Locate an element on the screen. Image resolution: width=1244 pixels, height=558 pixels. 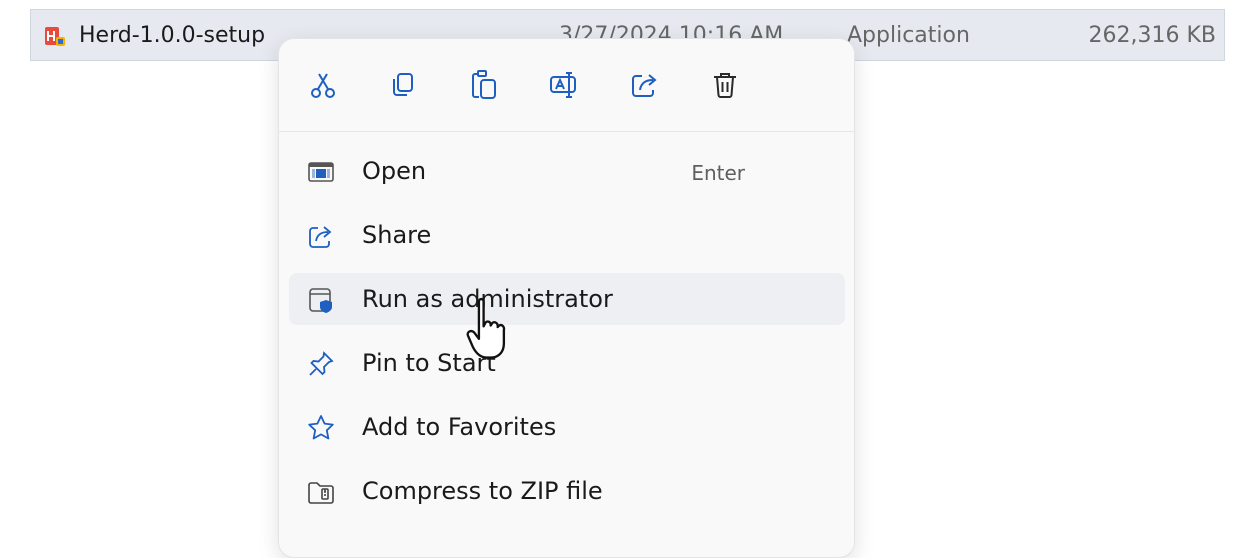
star-icon is located at coordinates (321, 428).